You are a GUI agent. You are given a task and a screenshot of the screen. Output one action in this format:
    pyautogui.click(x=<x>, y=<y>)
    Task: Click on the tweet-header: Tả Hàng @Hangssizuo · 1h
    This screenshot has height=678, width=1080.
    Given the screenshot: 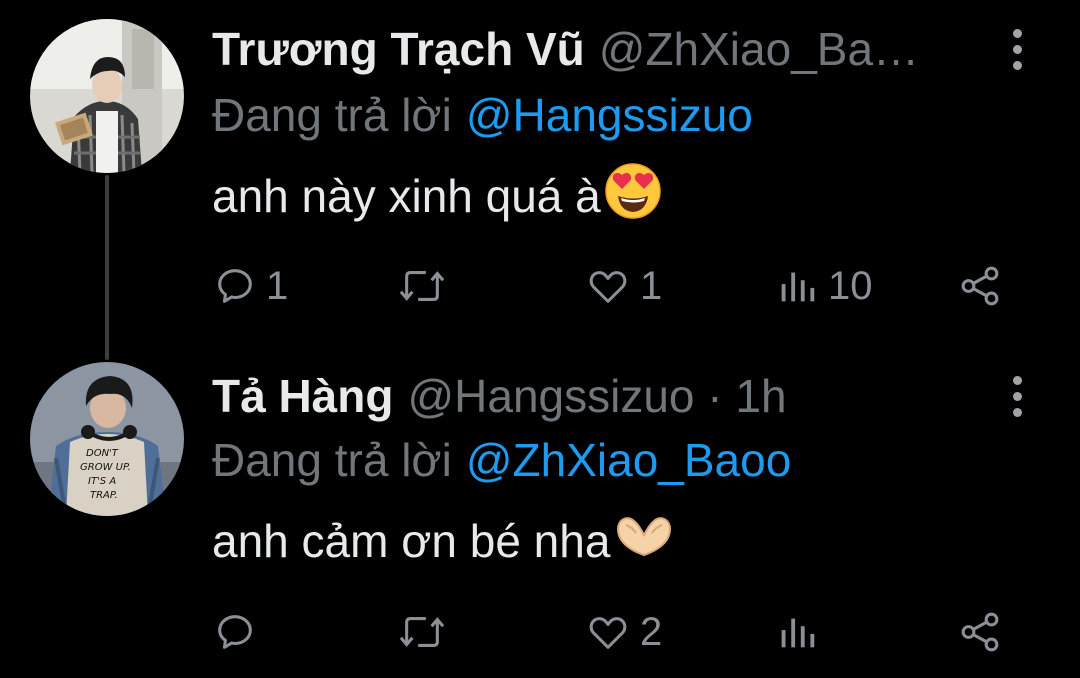 What is the action you would take?
    pyautogui.click(x=499, y=396)
    